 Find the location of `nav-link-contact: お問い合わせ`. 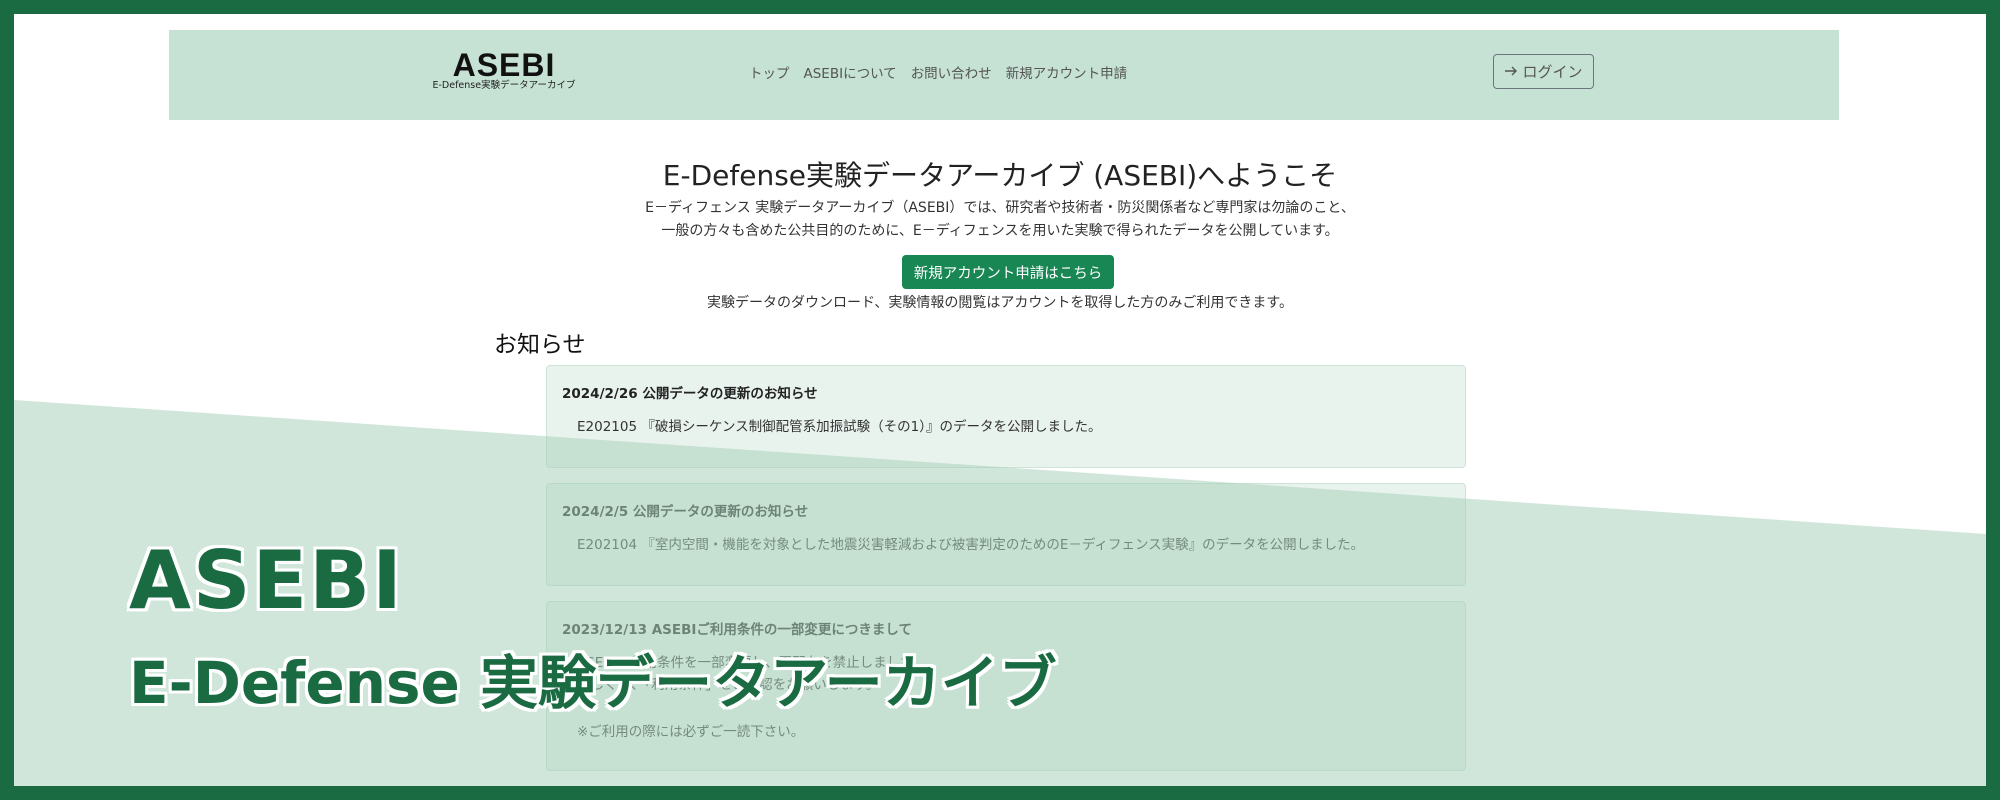

nav-link-contact: お問い合わせ is located at coordinates (951, 72).